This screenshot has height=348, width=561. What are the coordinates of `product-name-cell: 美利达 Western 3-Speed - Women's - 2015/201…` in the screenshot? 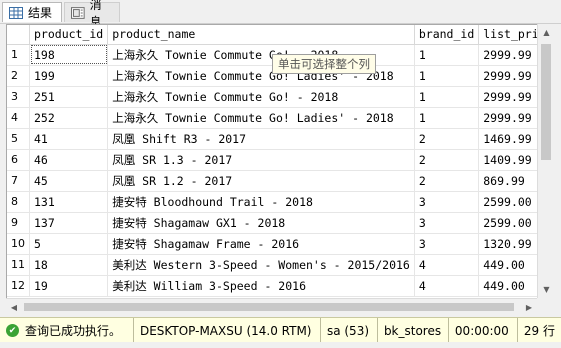 It's located at (261, 265).